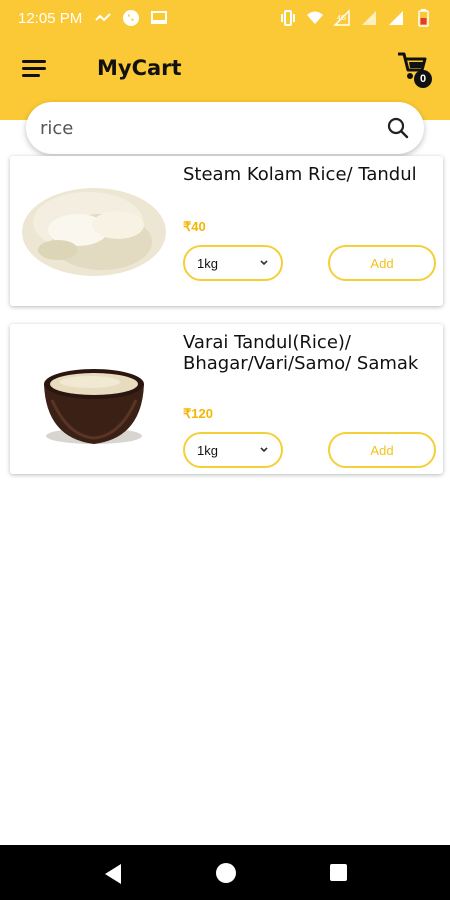  I want to click on status-time: 12:05 PM, so click(50, 18).